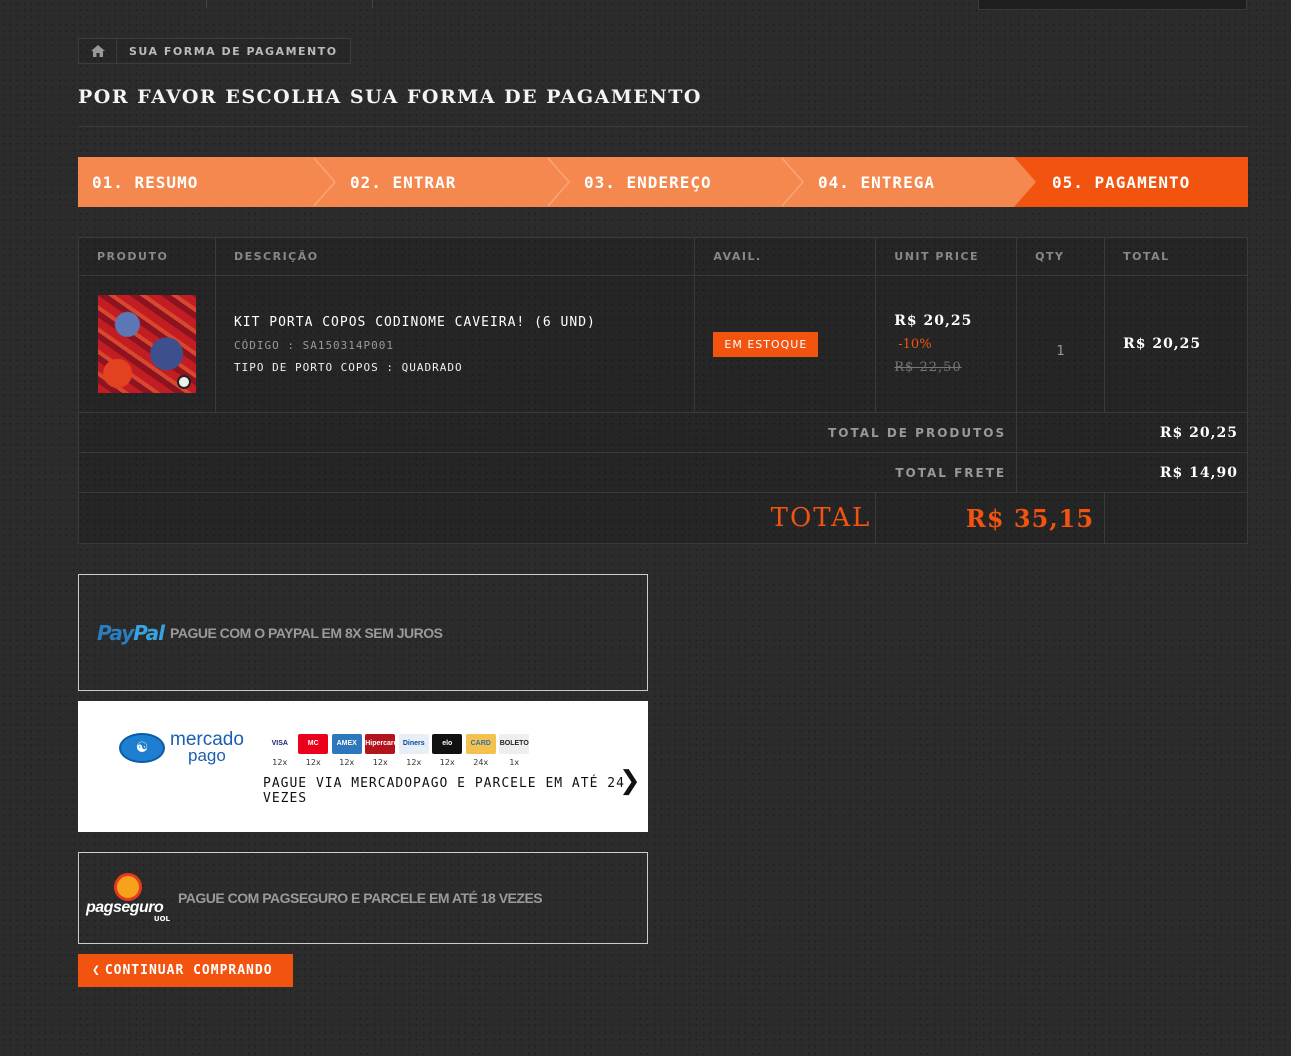  Describe the element at coordinates (184, 382) in the screenshot. I see `skull-icon` at that location.